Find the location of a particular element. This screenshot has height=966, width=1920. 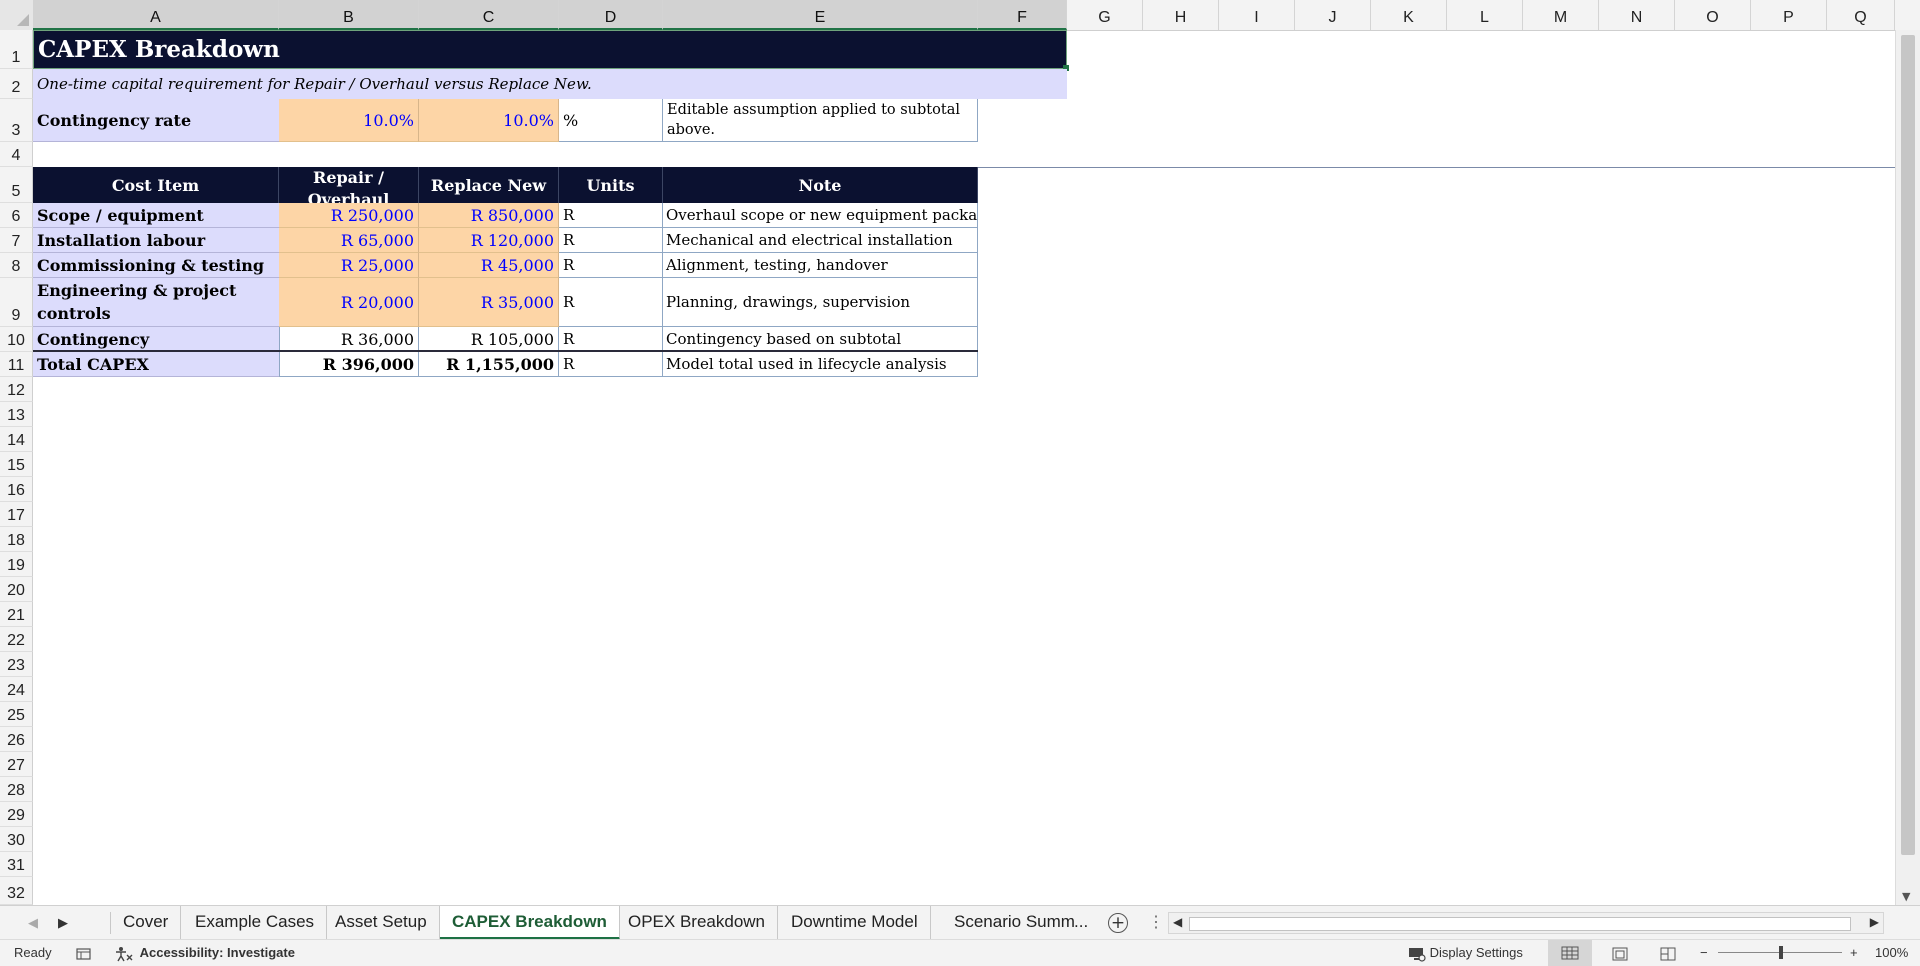

page-layout-view-button is located at coordinates (1620, 953).